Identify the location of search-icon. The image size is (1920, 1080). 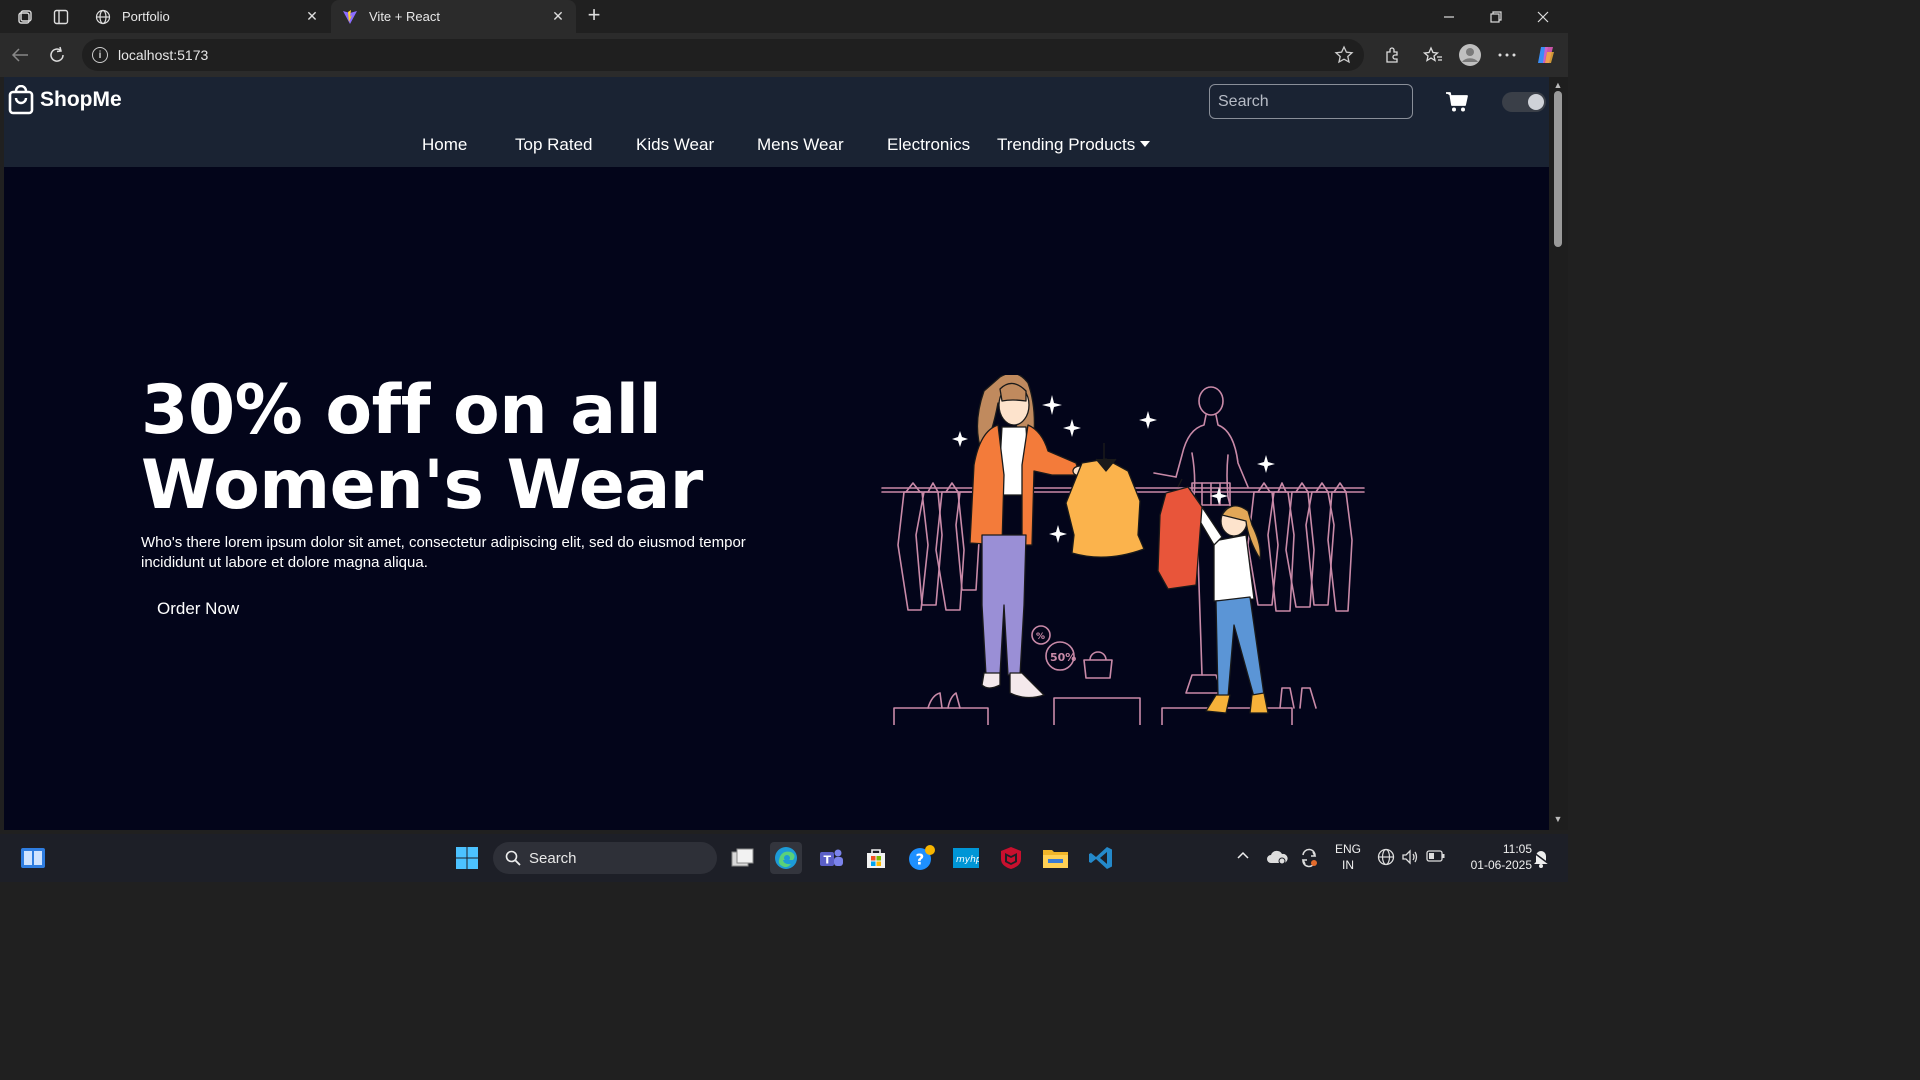
(513, 858).